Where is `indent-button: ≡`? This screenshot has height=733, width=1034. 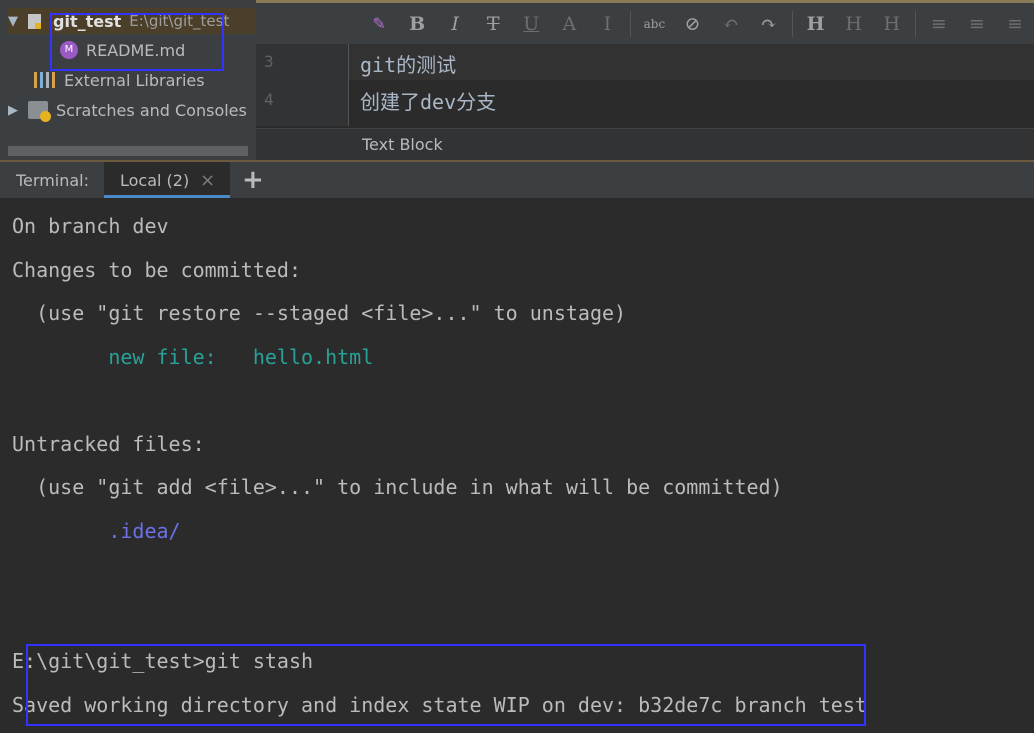
indent-button: ≡ is located at coordinates (977, 24).